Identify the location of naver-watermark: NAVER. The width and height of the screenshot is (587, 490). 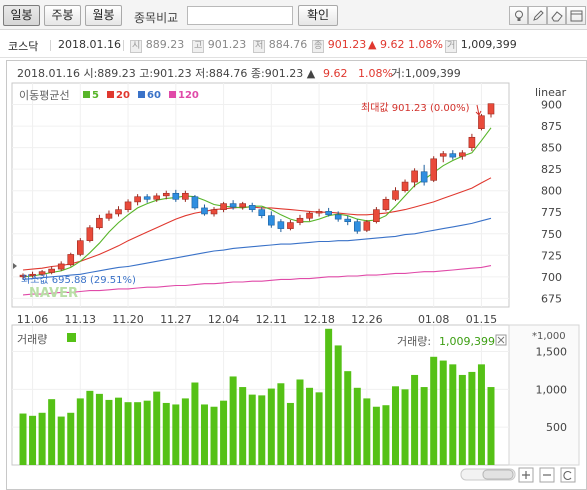
(53, 293).